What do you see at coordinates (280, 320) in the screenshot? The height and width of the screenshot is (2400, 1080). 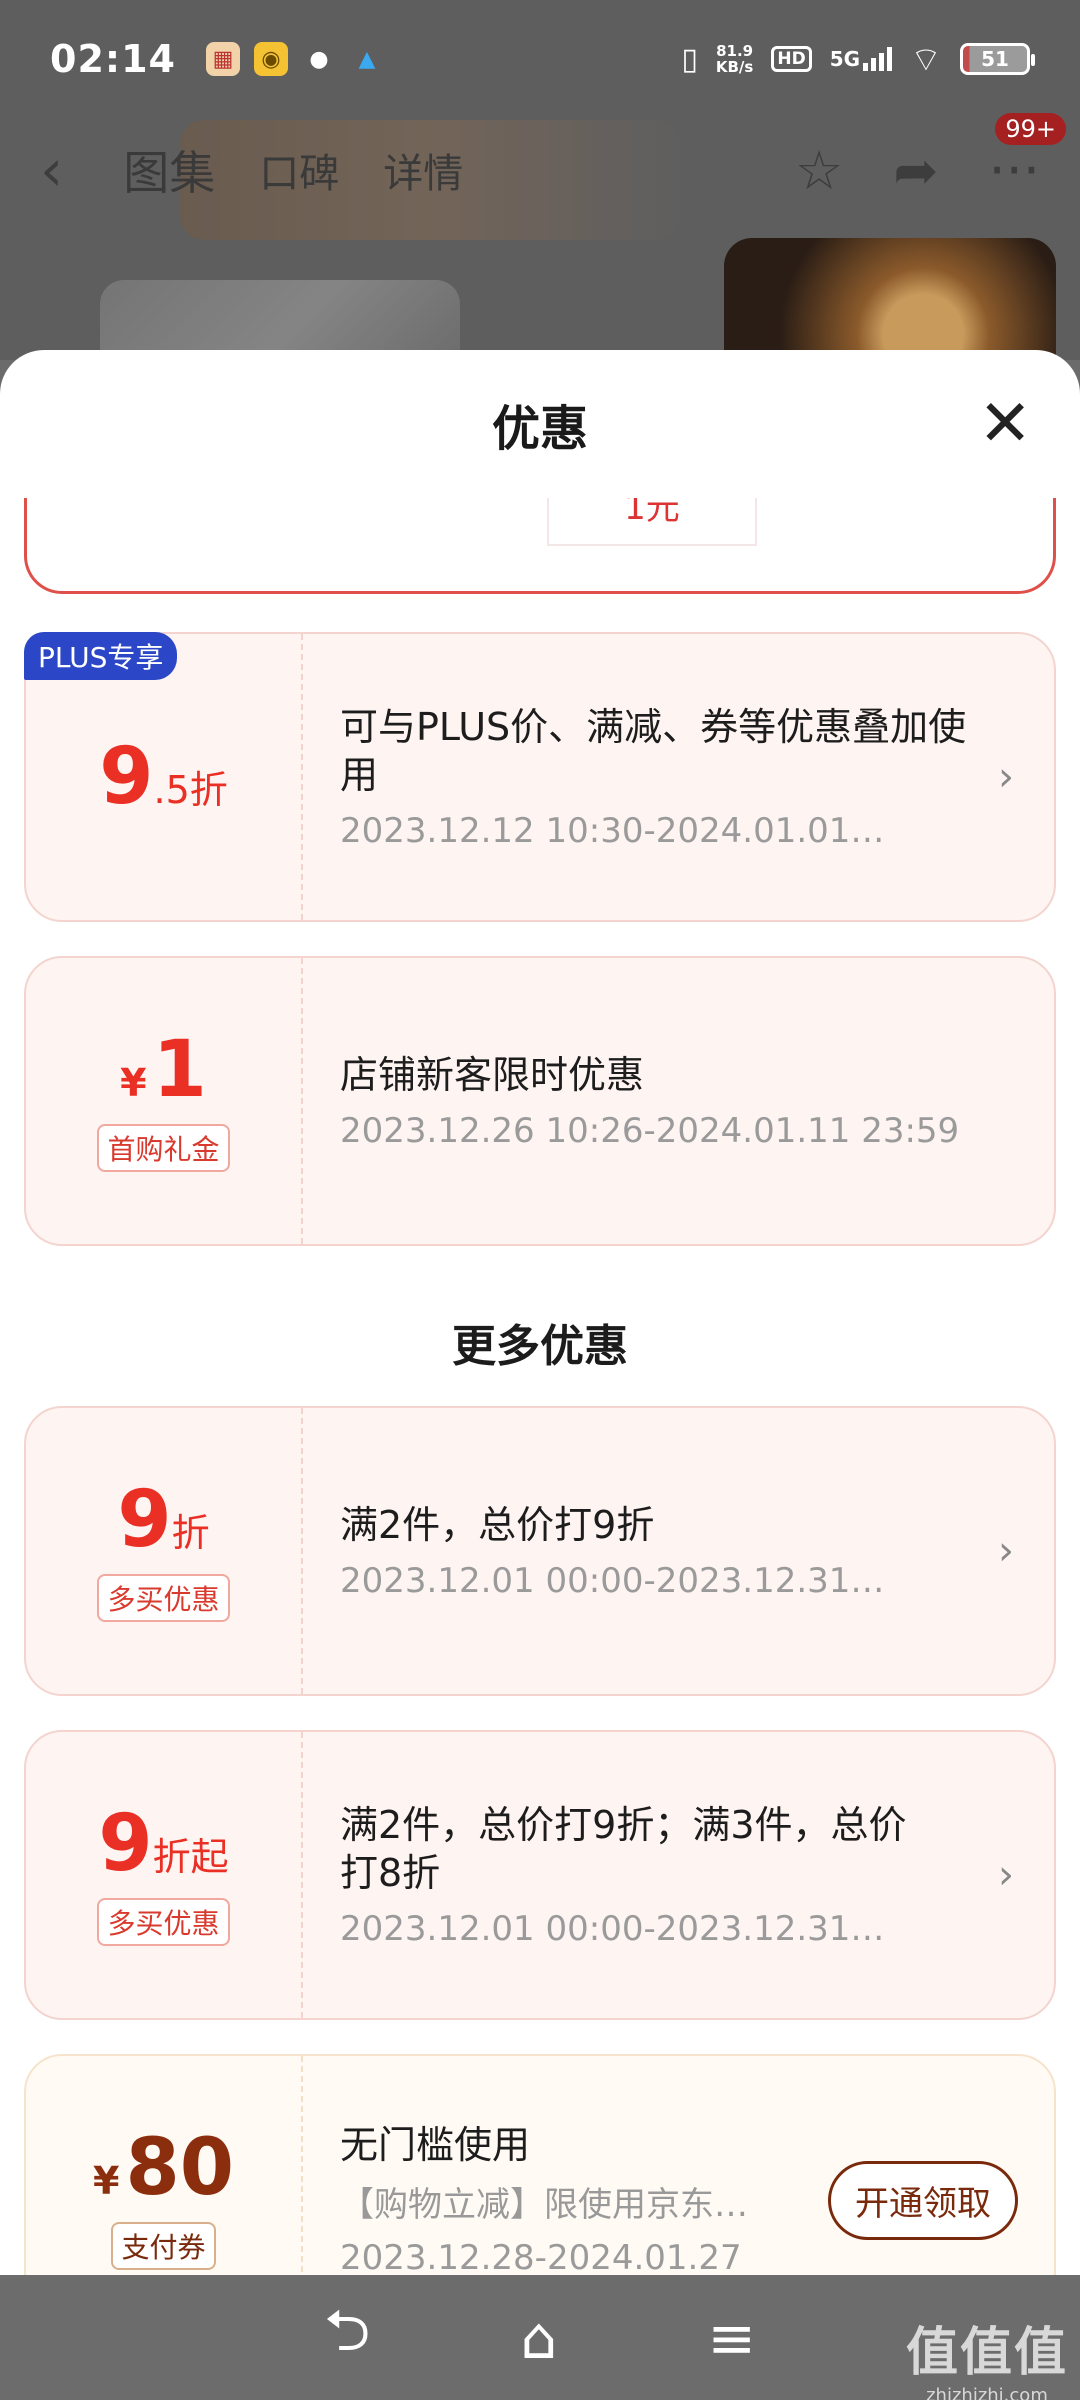 I see `background-photo` at bounding box center [280, 320].